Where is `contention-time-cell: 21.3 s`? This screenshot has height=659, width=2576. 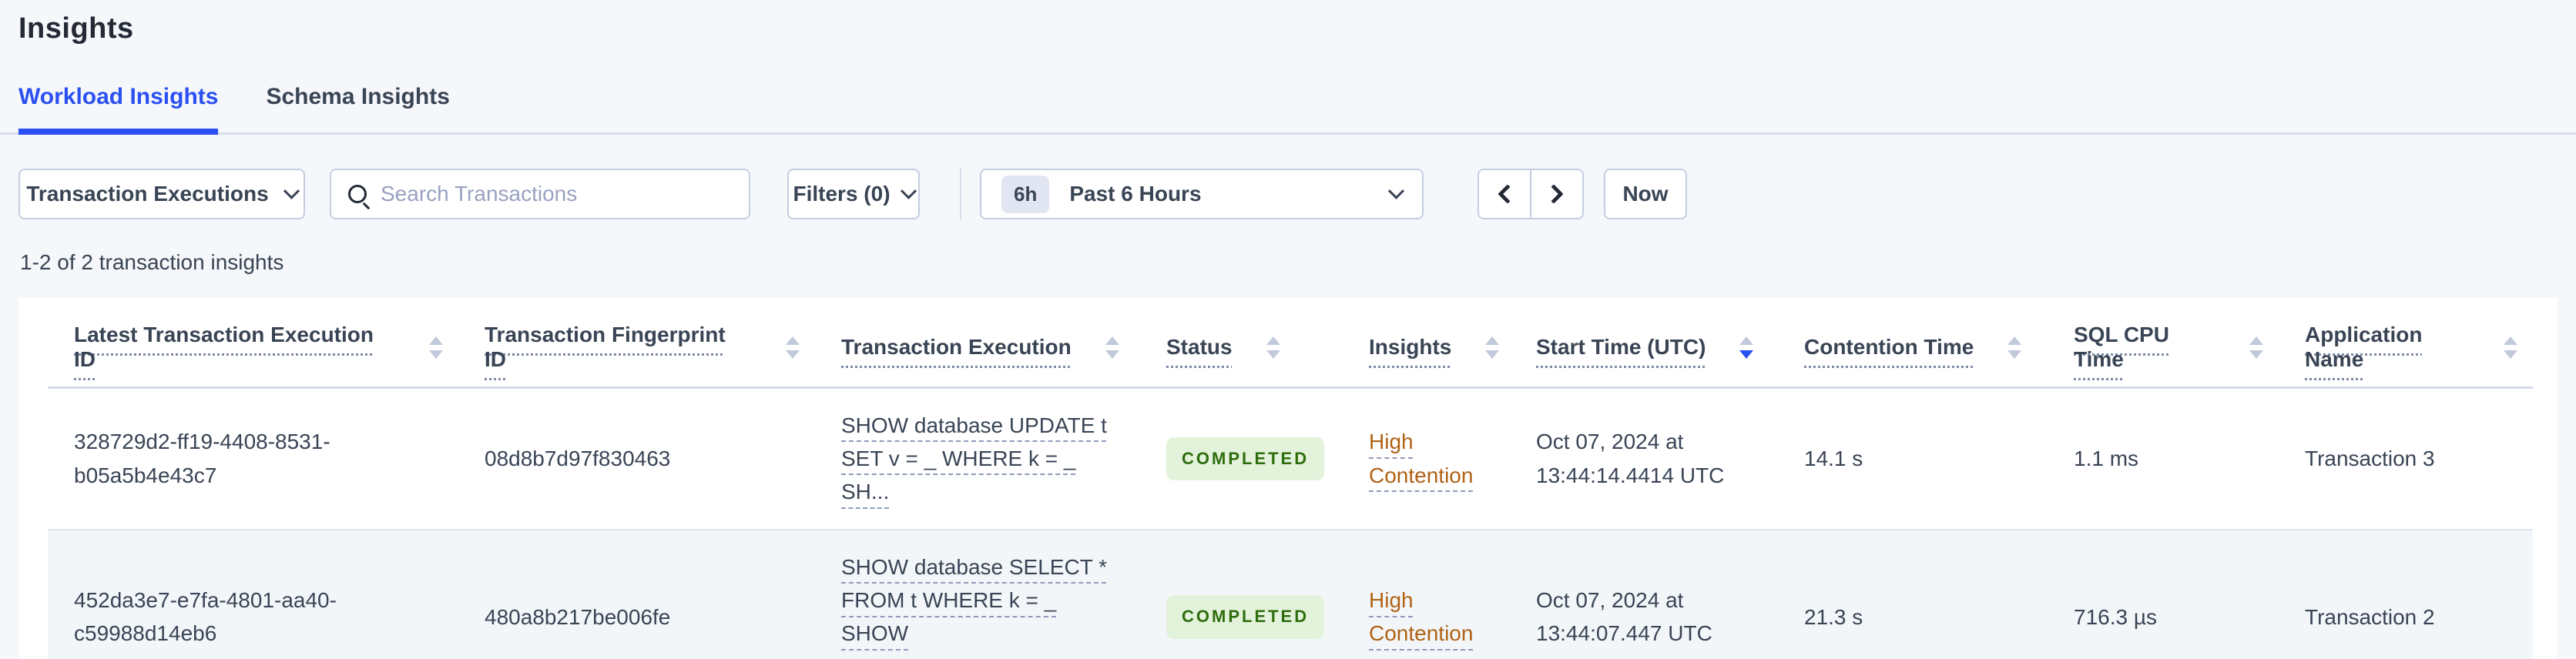 contention-time-cell: 21.3 s is located at coordinates (1913, 594).